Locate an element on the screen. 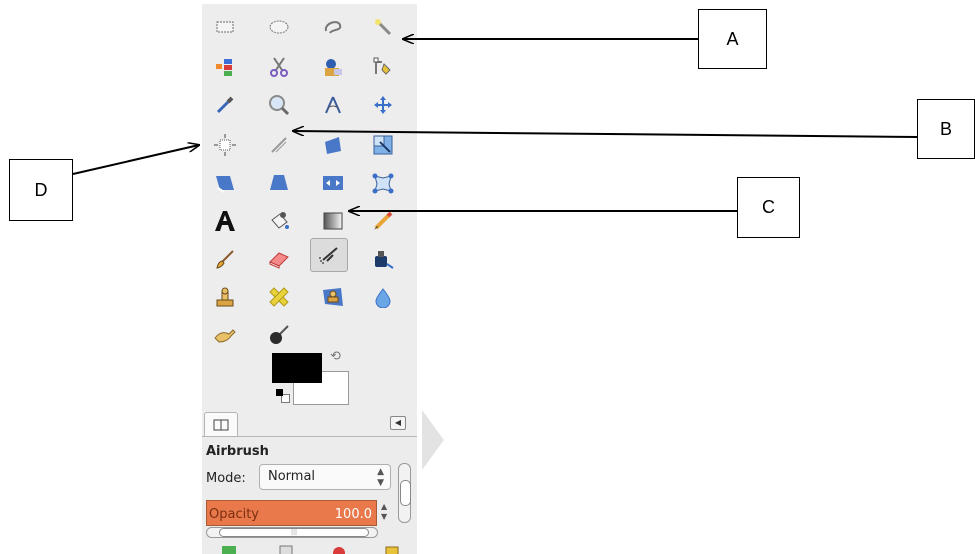 The image size is (975, 554). default-colors-icon is located at coordinates (279, 392).